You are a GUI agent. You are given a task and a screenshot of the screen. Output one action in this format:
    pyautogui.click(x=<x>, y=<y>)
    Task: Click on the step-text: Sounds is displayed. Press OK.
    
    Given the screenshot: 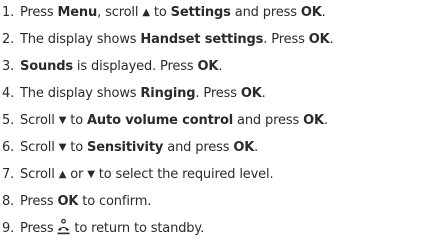 What is the action you would take?
    pyautogui.click(x=121, y=67)
    